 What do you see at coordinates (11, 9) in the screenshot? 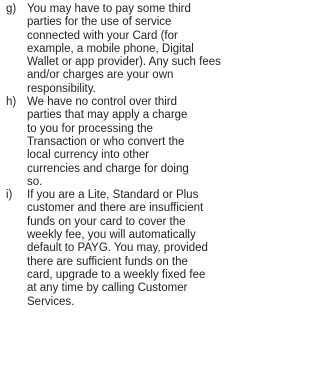
I see `clause-marker: g)` at bounding box center [11, 9].